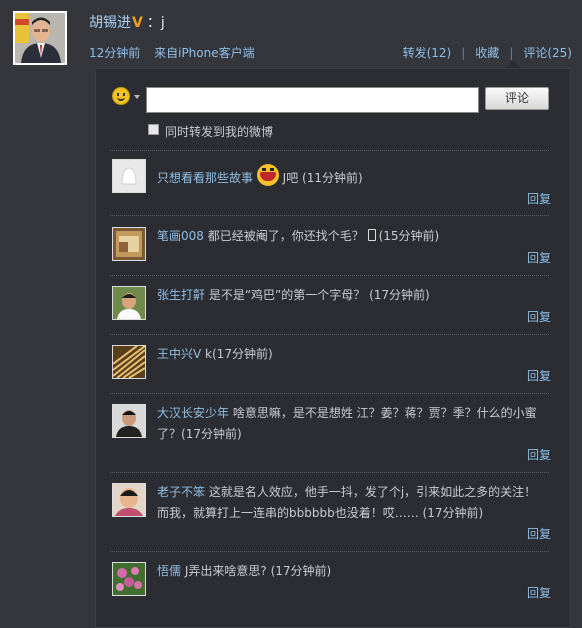  I want to click on laughing-face-icon, so click(267, 175).